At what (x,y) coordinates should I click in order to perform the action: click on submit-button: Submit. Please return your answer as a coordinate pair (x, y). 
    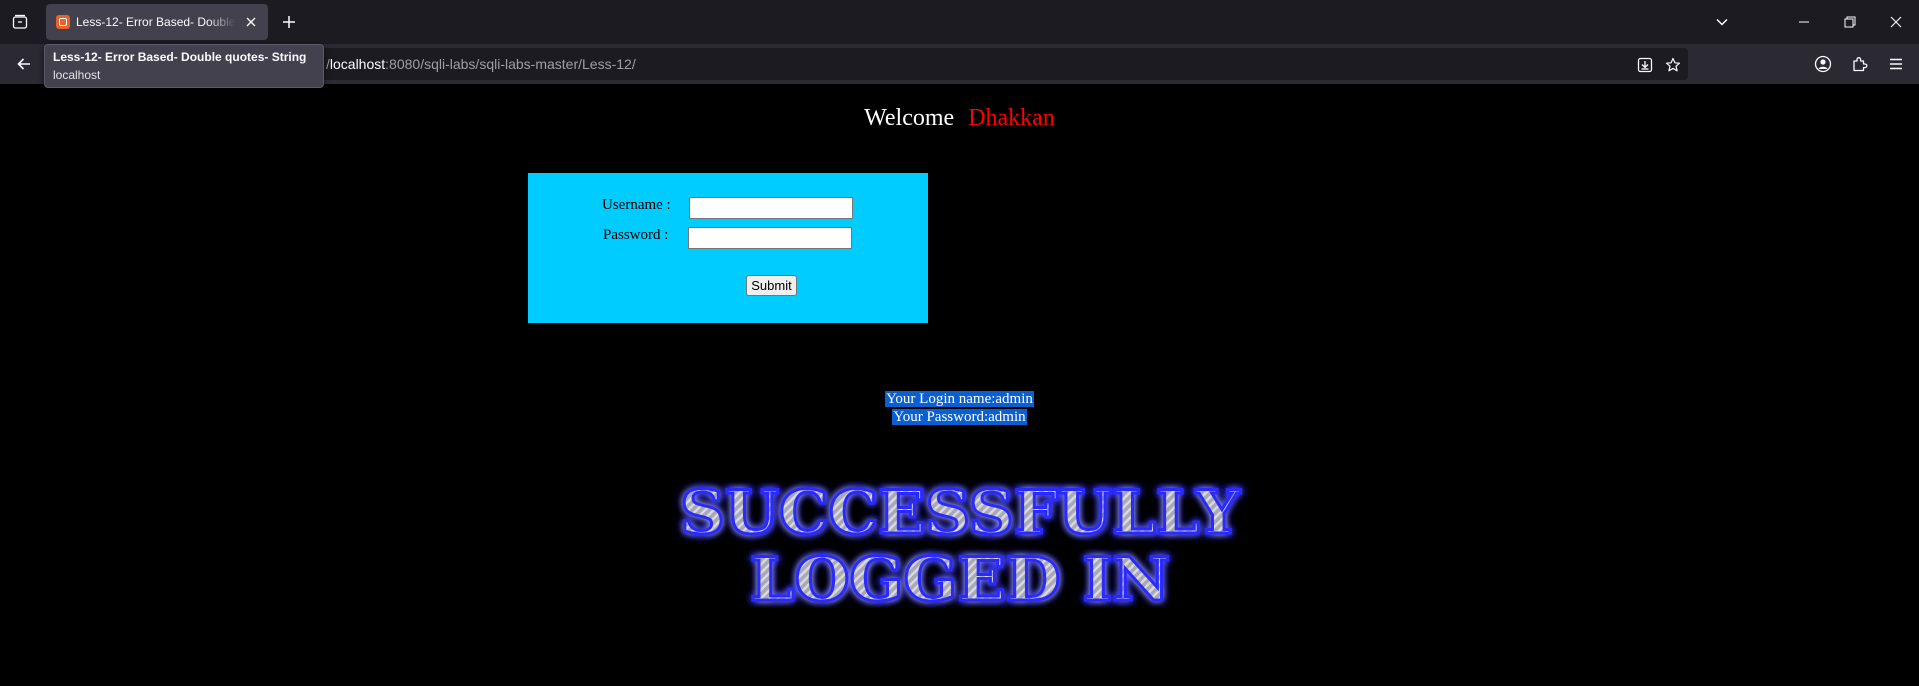
    Looking at the image, I should click on (771, 285).